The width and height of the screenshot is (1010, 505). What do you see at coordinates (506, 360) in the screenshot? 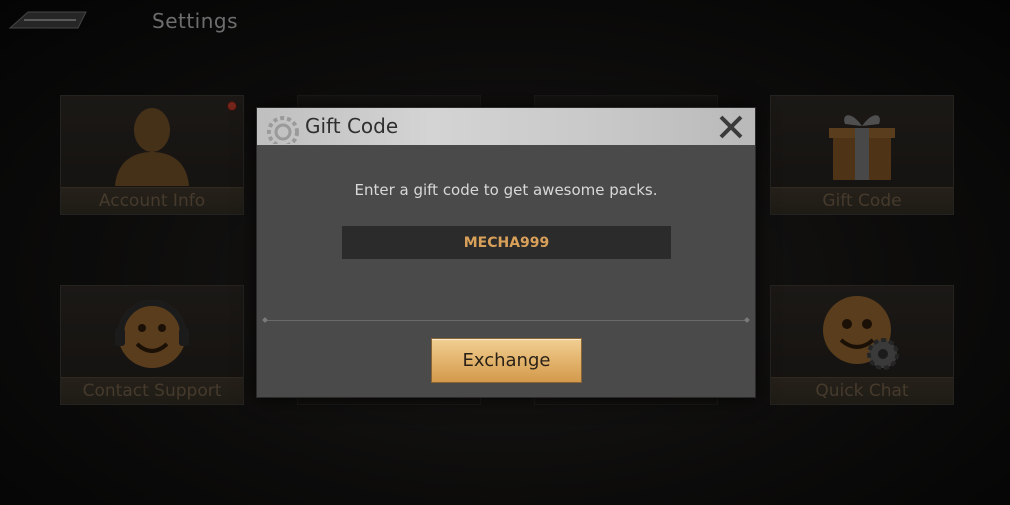
I see `exchange-button: Exchange` at bounding box center [506, 360].